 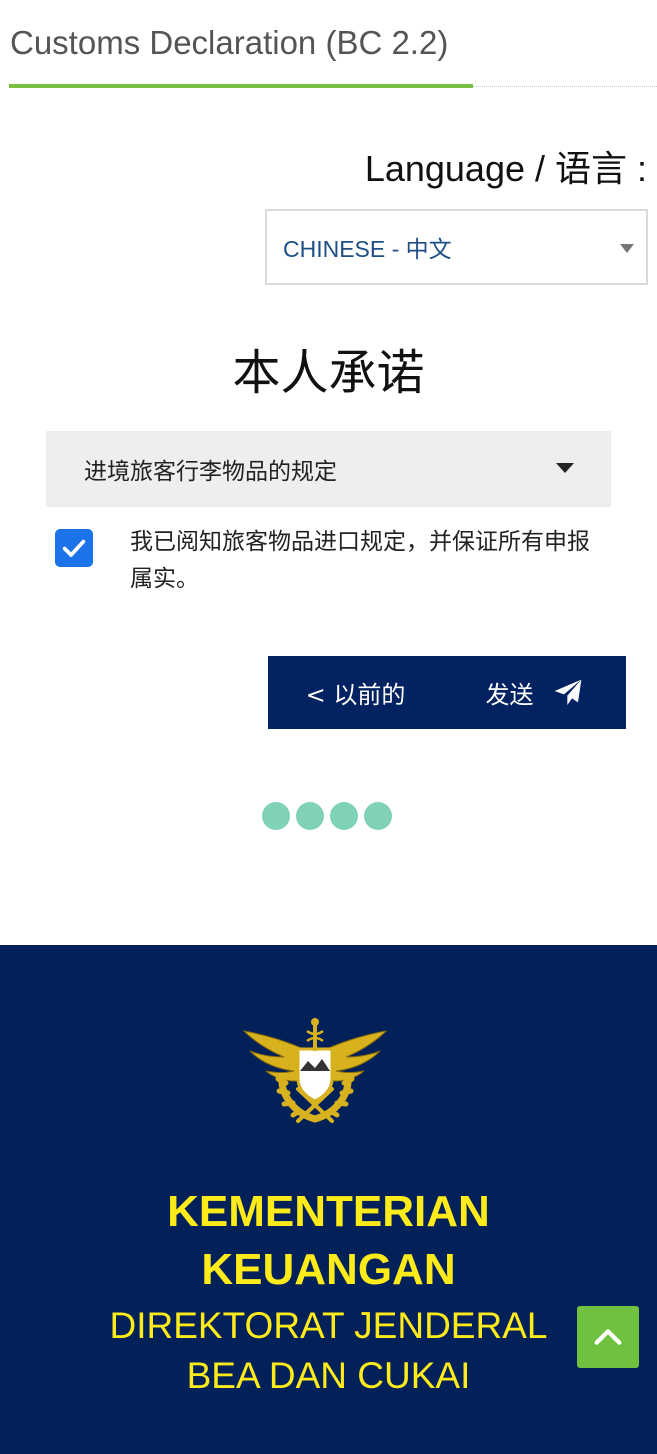 What do you see at coordinates (328, 373) in the screenshot?
I see `page-title: 本人承诺` at bounding box center [328, 373].